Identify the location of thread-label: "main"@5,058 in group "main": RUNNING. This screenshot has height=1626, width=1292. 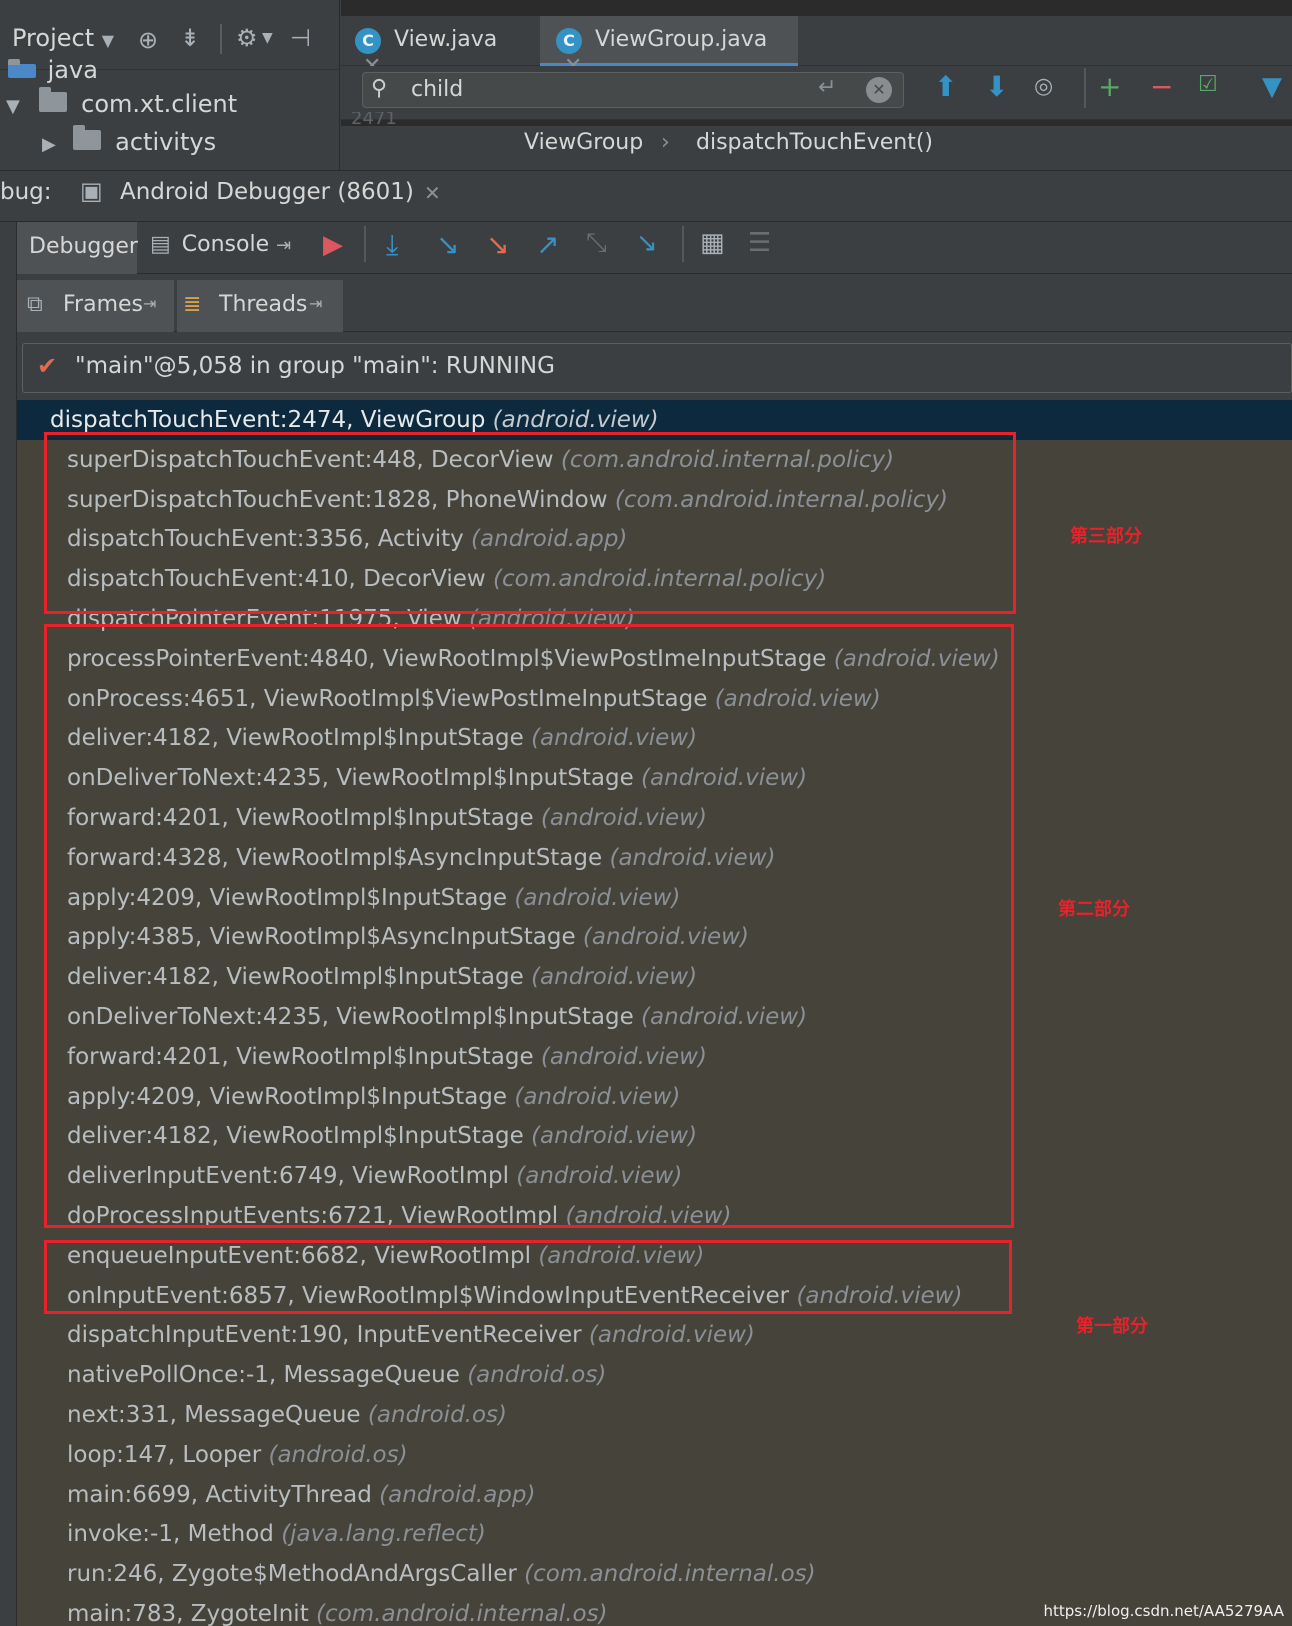
(315, 366).